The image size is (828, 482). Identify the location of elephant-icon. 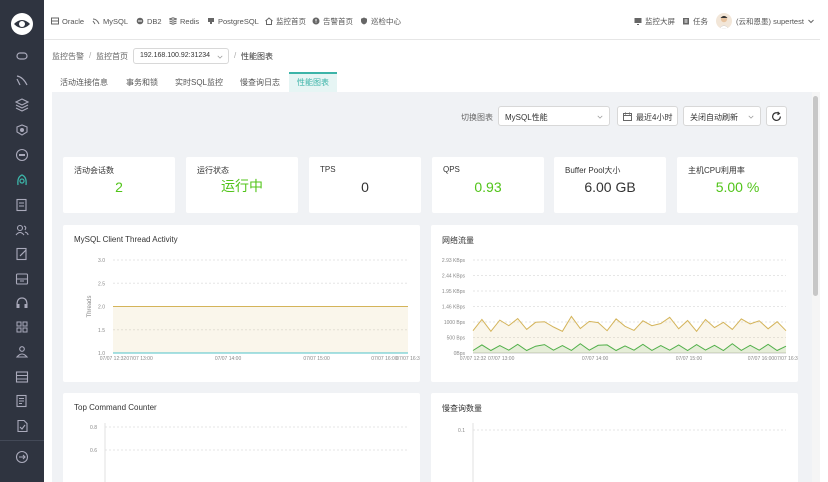
(211, 21).